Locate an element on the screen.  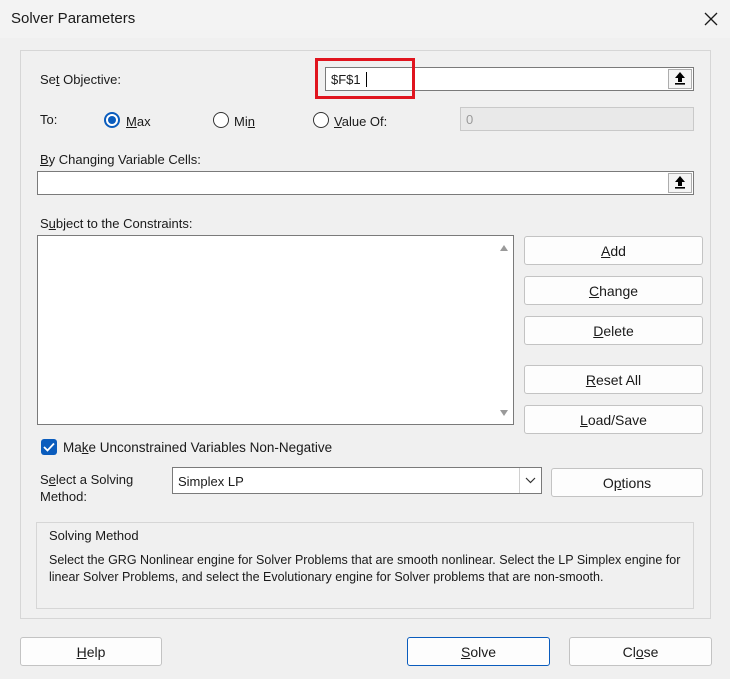
load-save-button: Load/Save is located at coordinates (613, 419).